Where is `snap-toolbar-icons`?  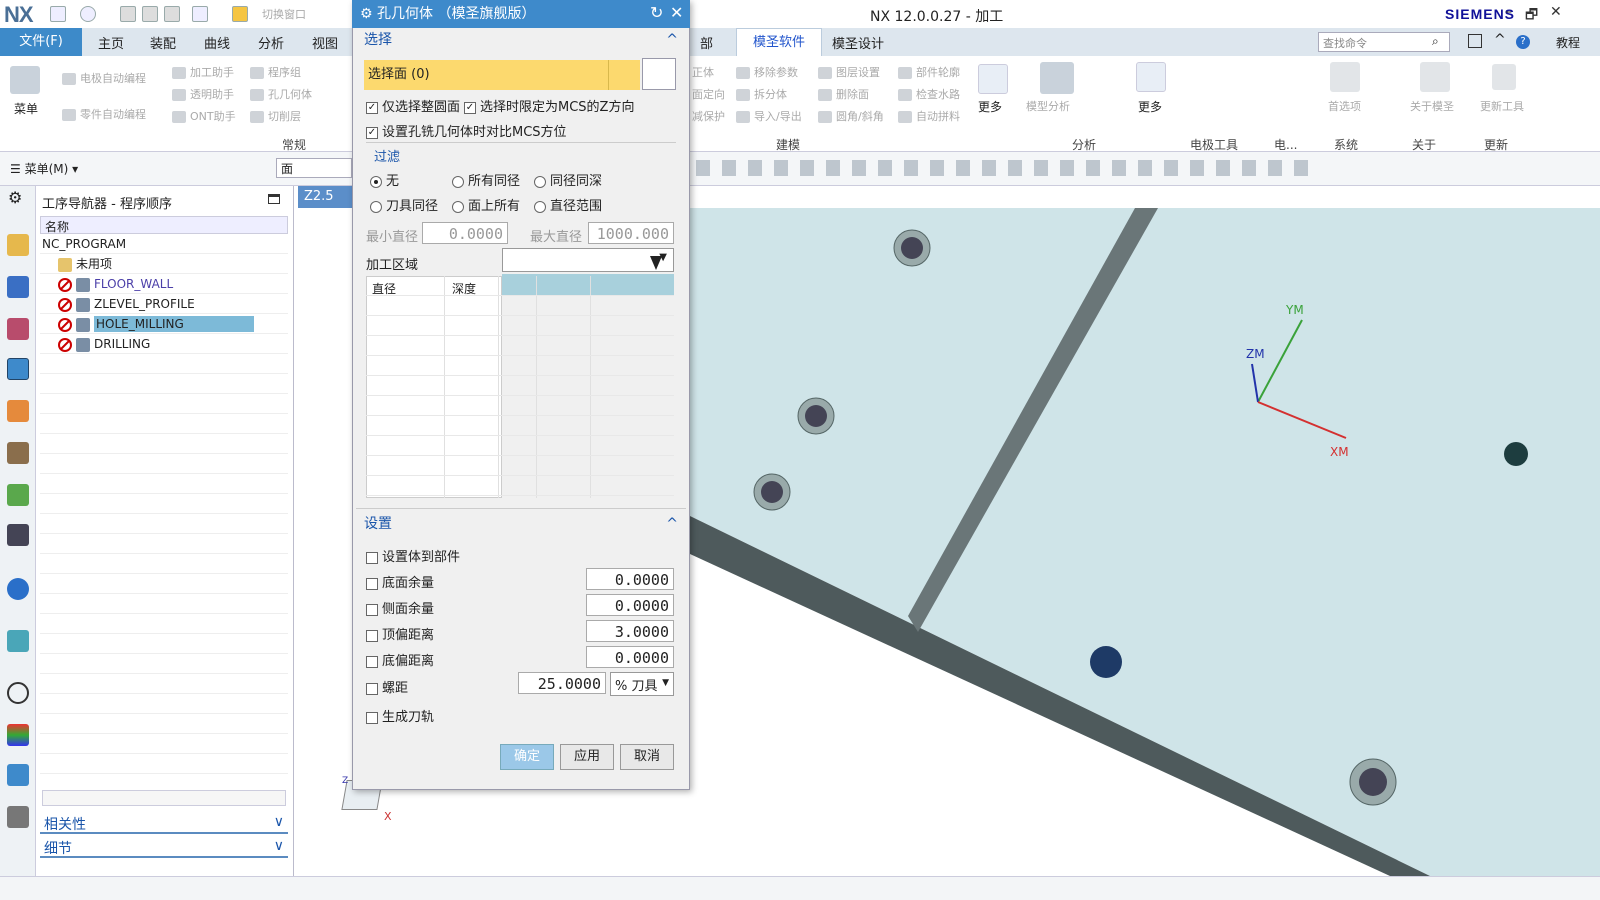
snap-toolbar-icons is located at coordinates (1006, 168).